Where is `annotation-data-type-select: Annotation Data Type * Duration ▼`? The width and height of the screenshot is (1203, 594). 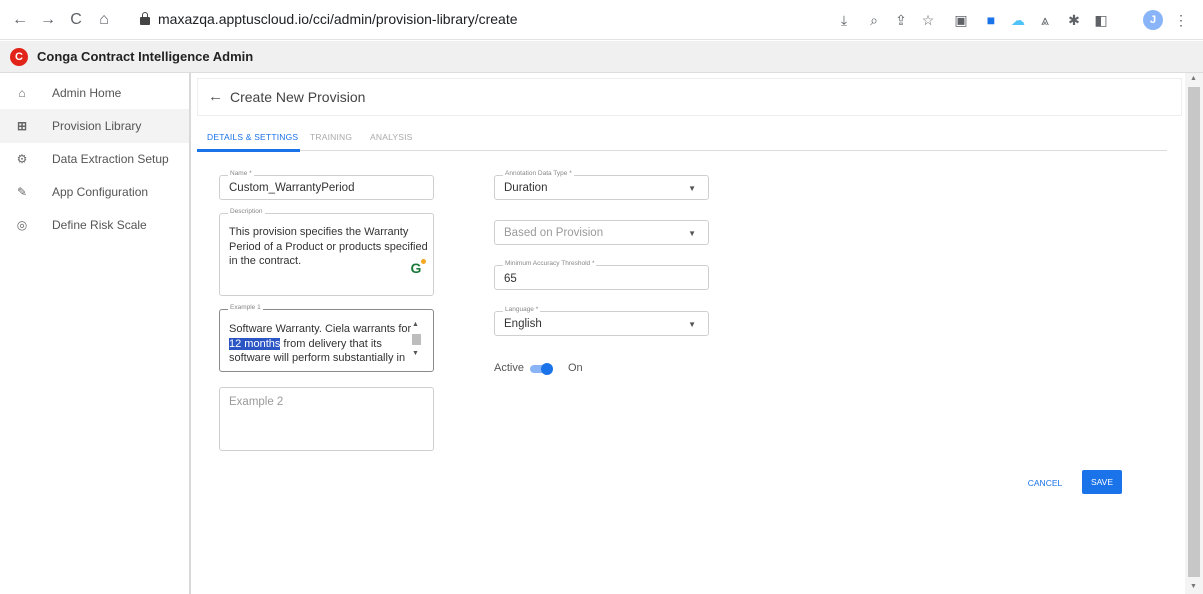
annotation-data-type-select: Annotation Data Type * Duration ▼ is located at coordinates (601, 185).